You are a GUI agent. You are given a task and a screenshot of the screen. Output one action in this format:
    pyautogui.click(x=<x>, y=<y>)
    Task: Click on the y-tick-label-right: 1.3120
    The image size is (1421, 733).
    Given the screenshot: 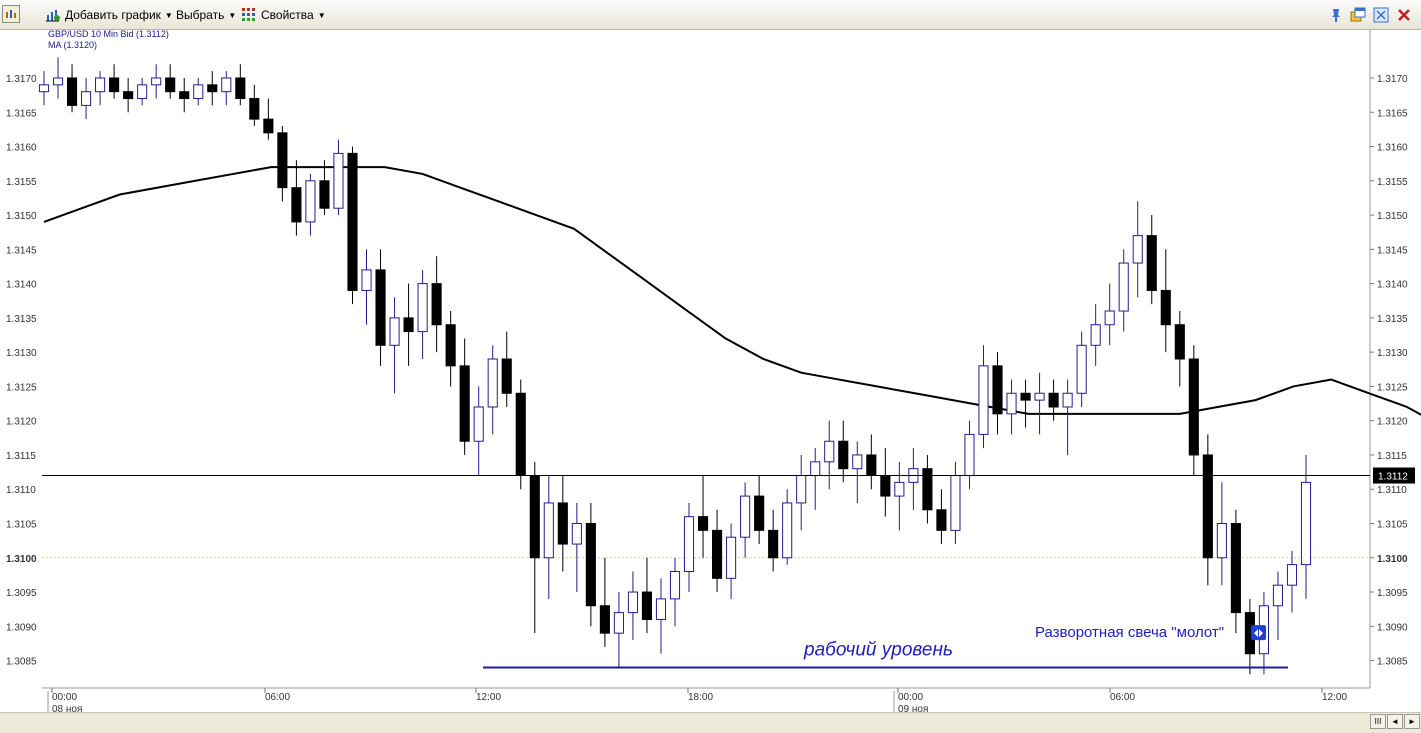 What is the action you would take?
    pyautogui.click(x=1392, y=422)
    